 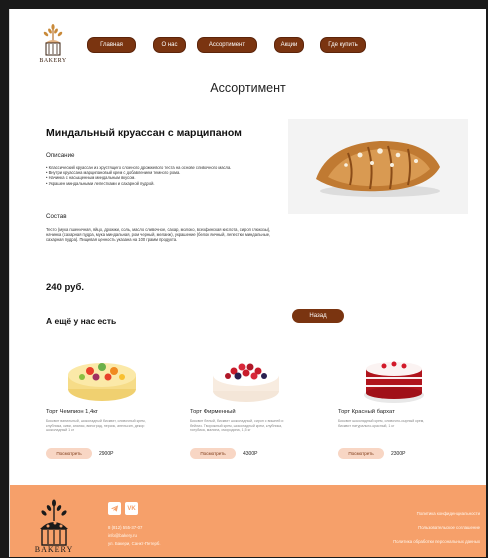 What do you see at coordinates (53, 61) in the screenshot?
I see `logo-text: BAKERY` at bounding box center [53, 61].